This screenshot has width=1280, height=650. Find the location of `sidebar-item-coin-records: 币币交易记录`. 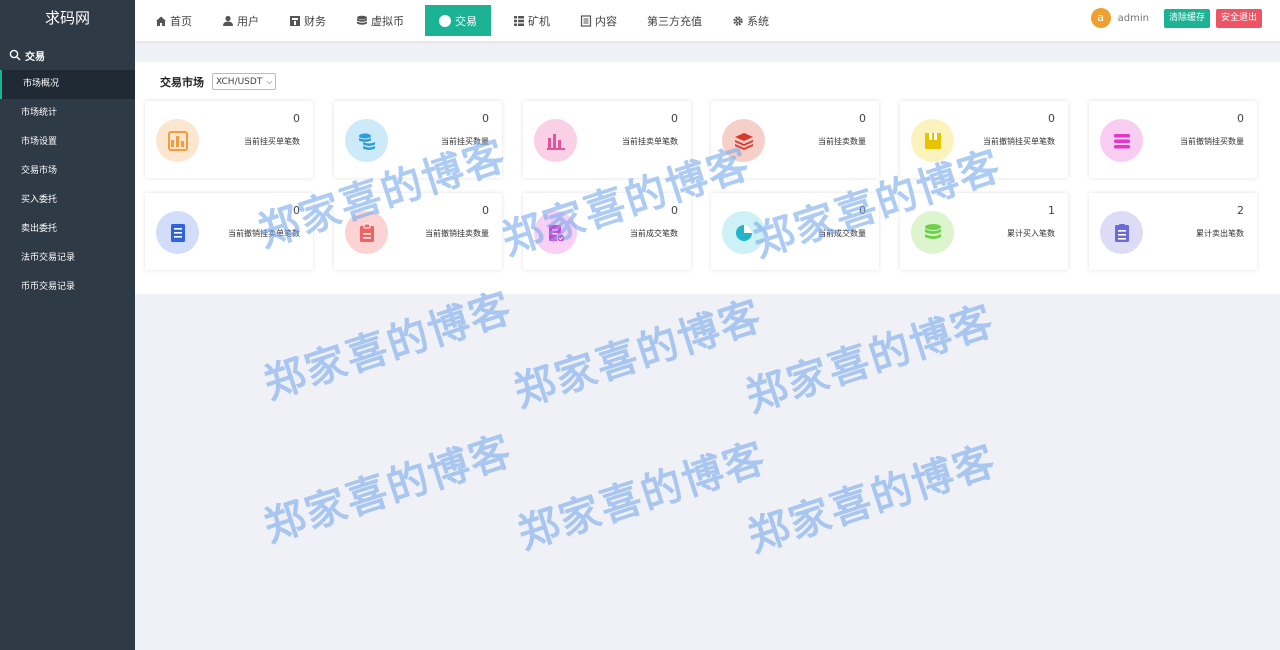

sidebar-item-coin-records: 币币交易记录 is located at coordinates (67, 287).